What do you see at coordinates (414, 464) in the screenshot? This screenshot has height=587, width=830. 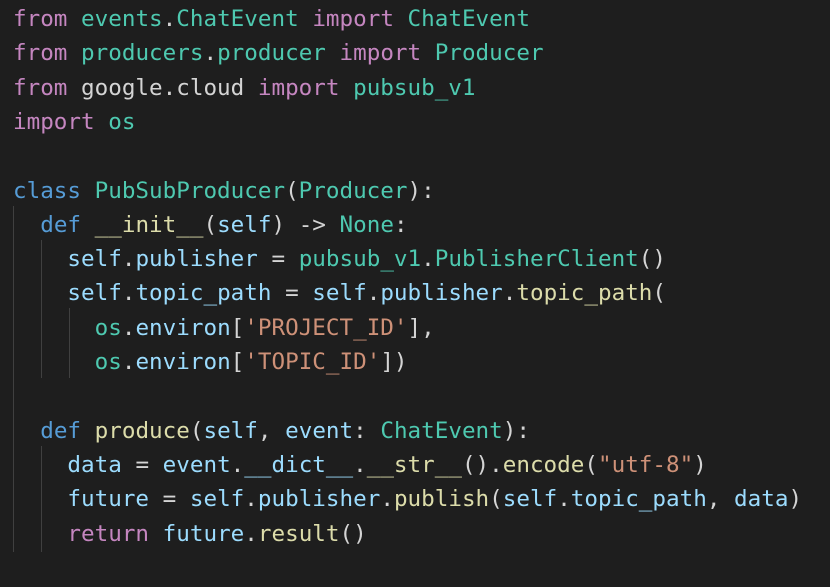 I see `code-token: __str__` at bounding box center [414, 464].